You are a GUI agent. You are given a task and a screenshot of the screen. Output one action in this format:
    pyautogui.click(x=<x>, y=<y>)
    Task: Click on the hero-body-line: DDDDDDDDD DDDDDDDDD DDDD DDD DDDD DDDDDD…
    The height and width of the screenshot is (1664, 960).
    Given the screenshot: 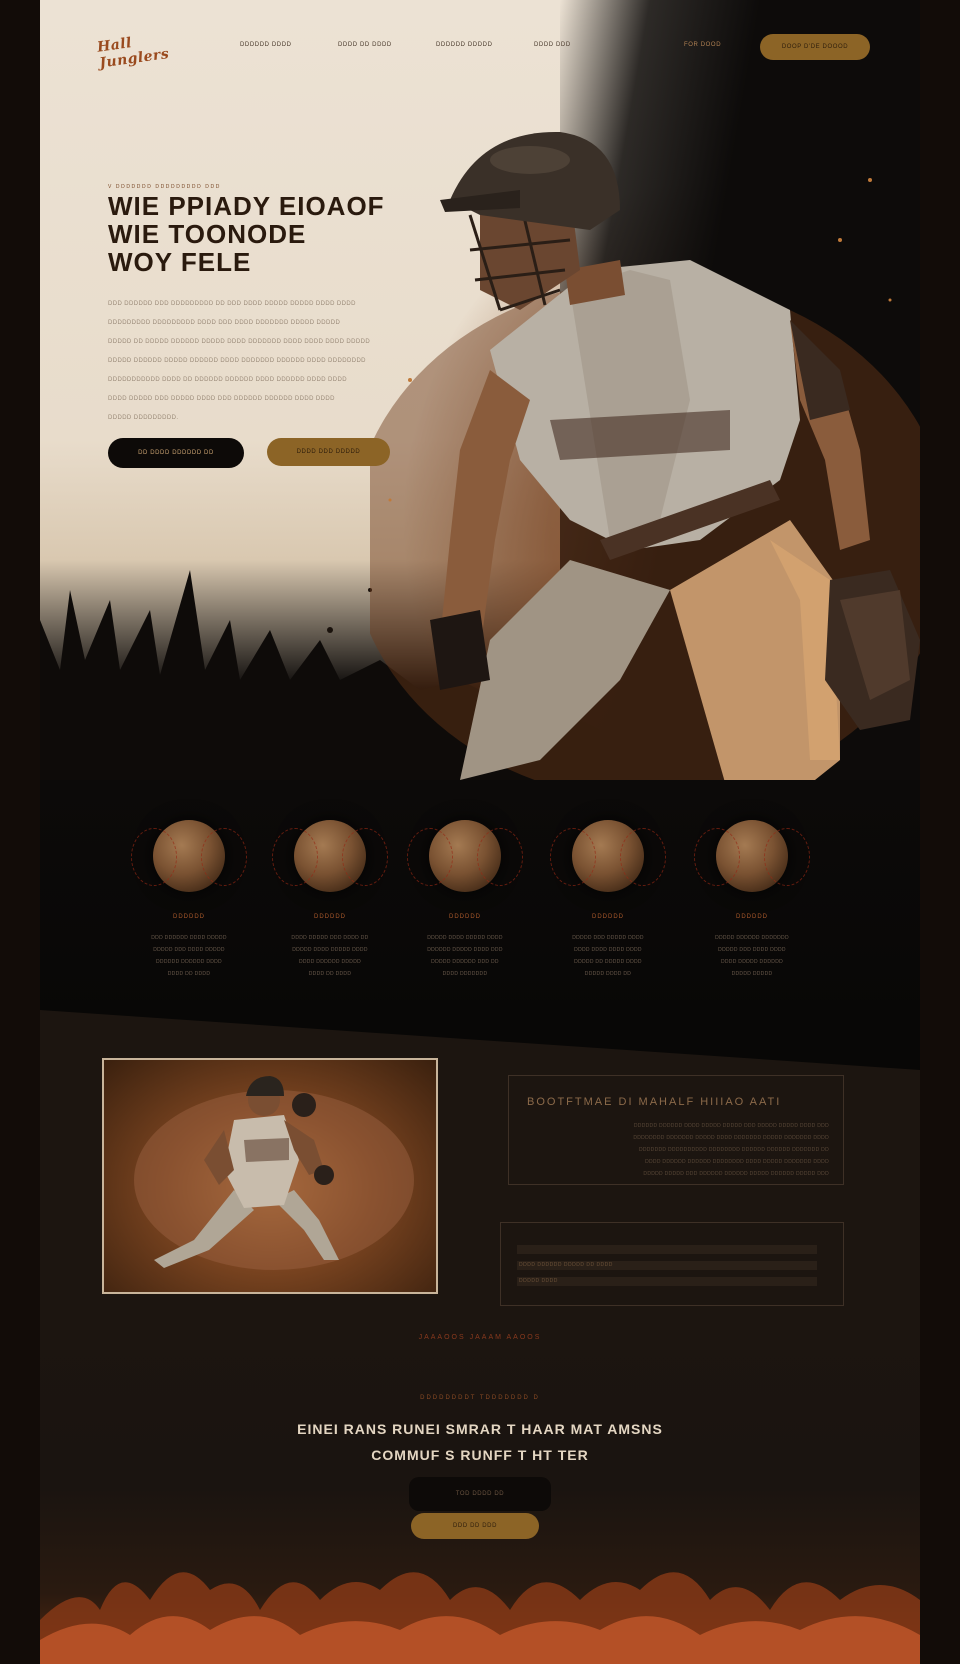 What is the action you would take?
    pyautogui.click(x=224, y=323)
    